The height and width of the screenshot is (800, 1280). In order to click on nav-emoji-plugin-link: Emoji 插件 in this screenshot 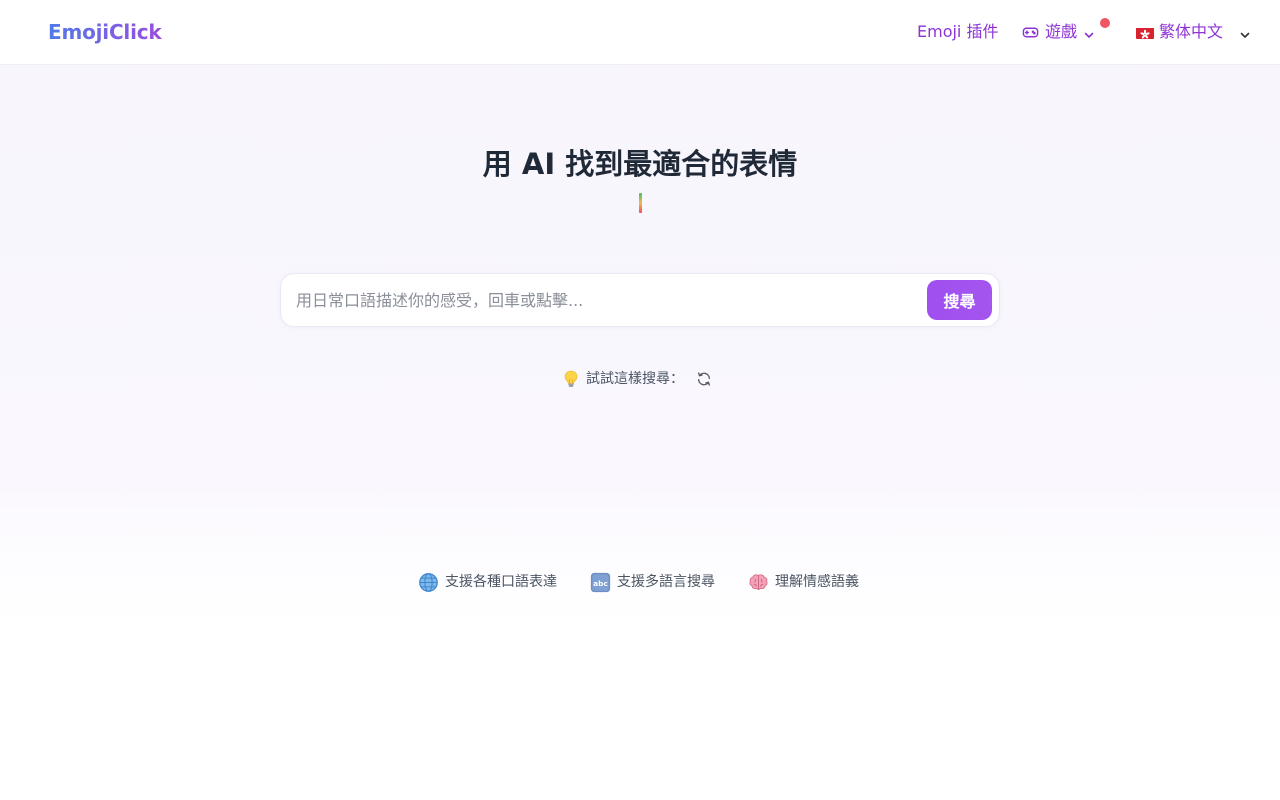, I will do `click(957, 32)`.